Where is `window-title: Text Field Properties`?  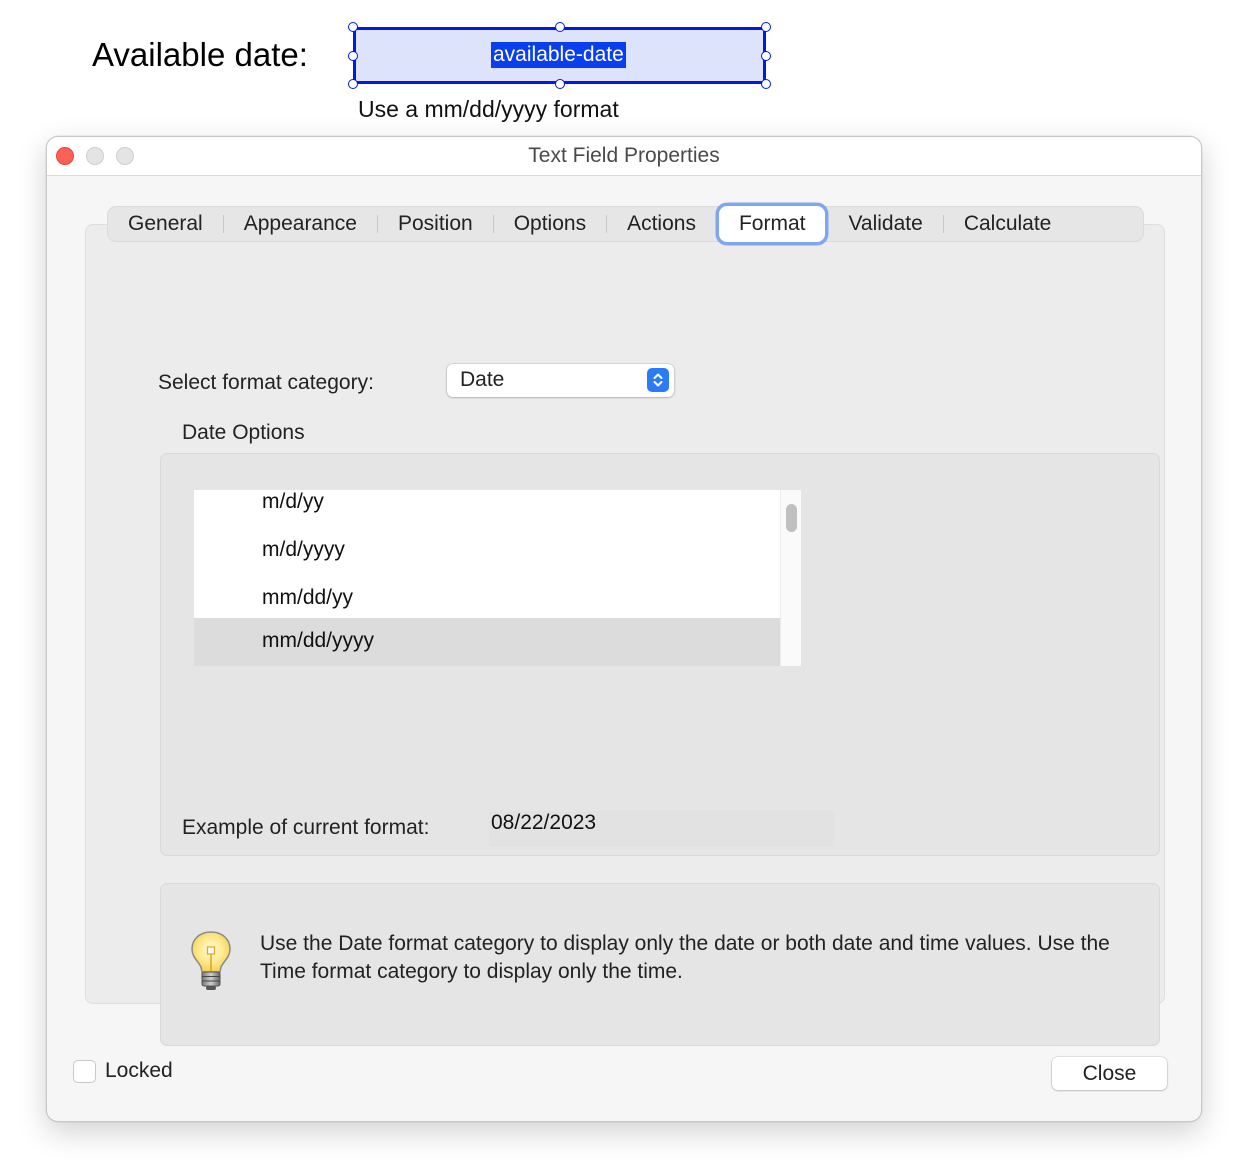 window-title: Text Field Properties is located at coordinates (624, 155).